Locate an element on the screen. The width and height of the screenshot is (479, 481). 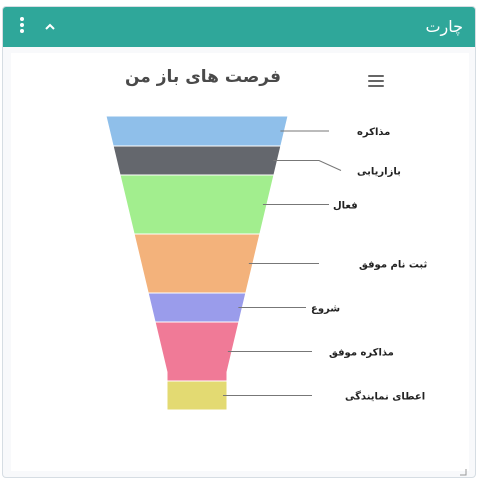
funnel-label: شروع is located at coordinates (325, 309).